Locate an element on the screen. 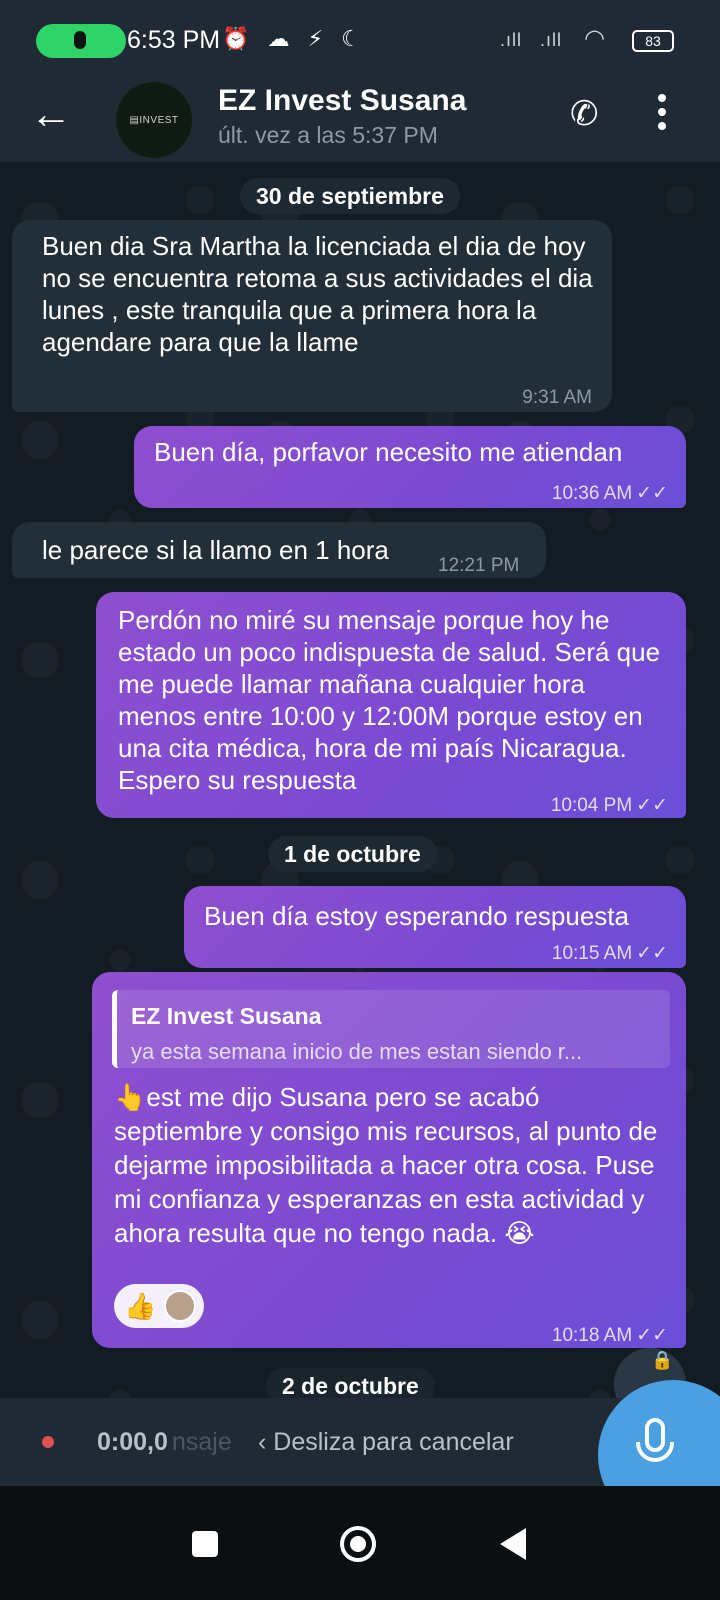 Image resolution: width=720 pixels, height=1600 pixels. date-separator: 1 de octubre is located at coordinates (352, 854).